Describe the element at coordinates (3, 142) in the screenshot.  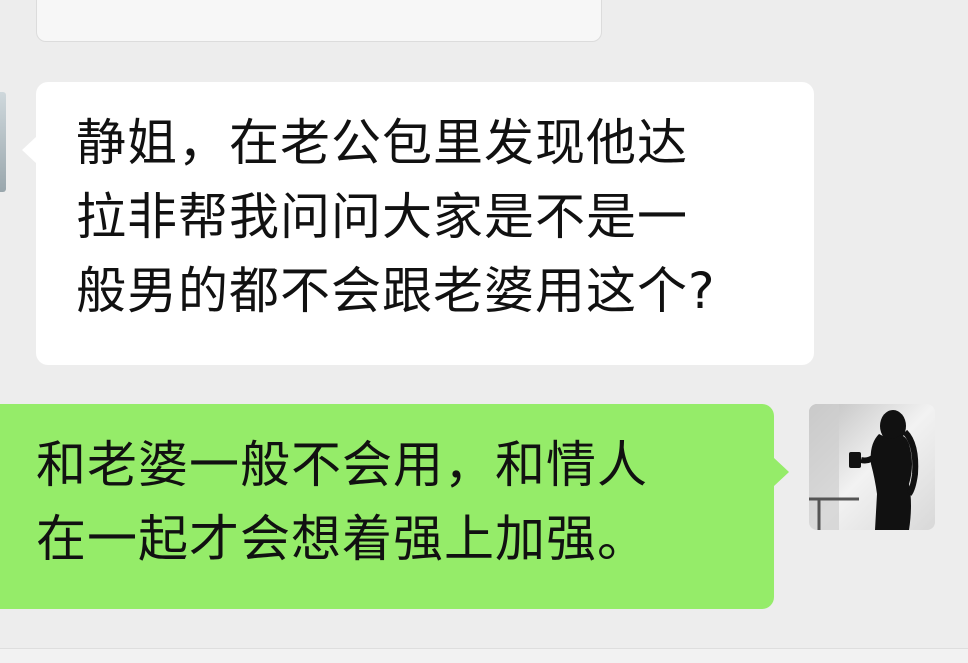
I see `sender-avatar` at that location.